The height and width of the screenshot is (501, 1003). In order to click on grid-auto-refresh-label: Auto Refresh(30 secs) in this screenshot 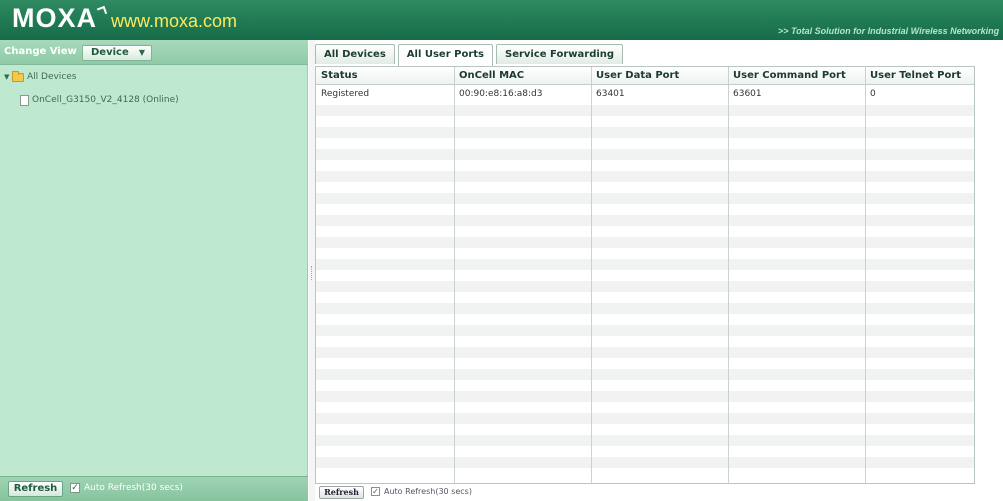, I will do `click(428, 491)`.